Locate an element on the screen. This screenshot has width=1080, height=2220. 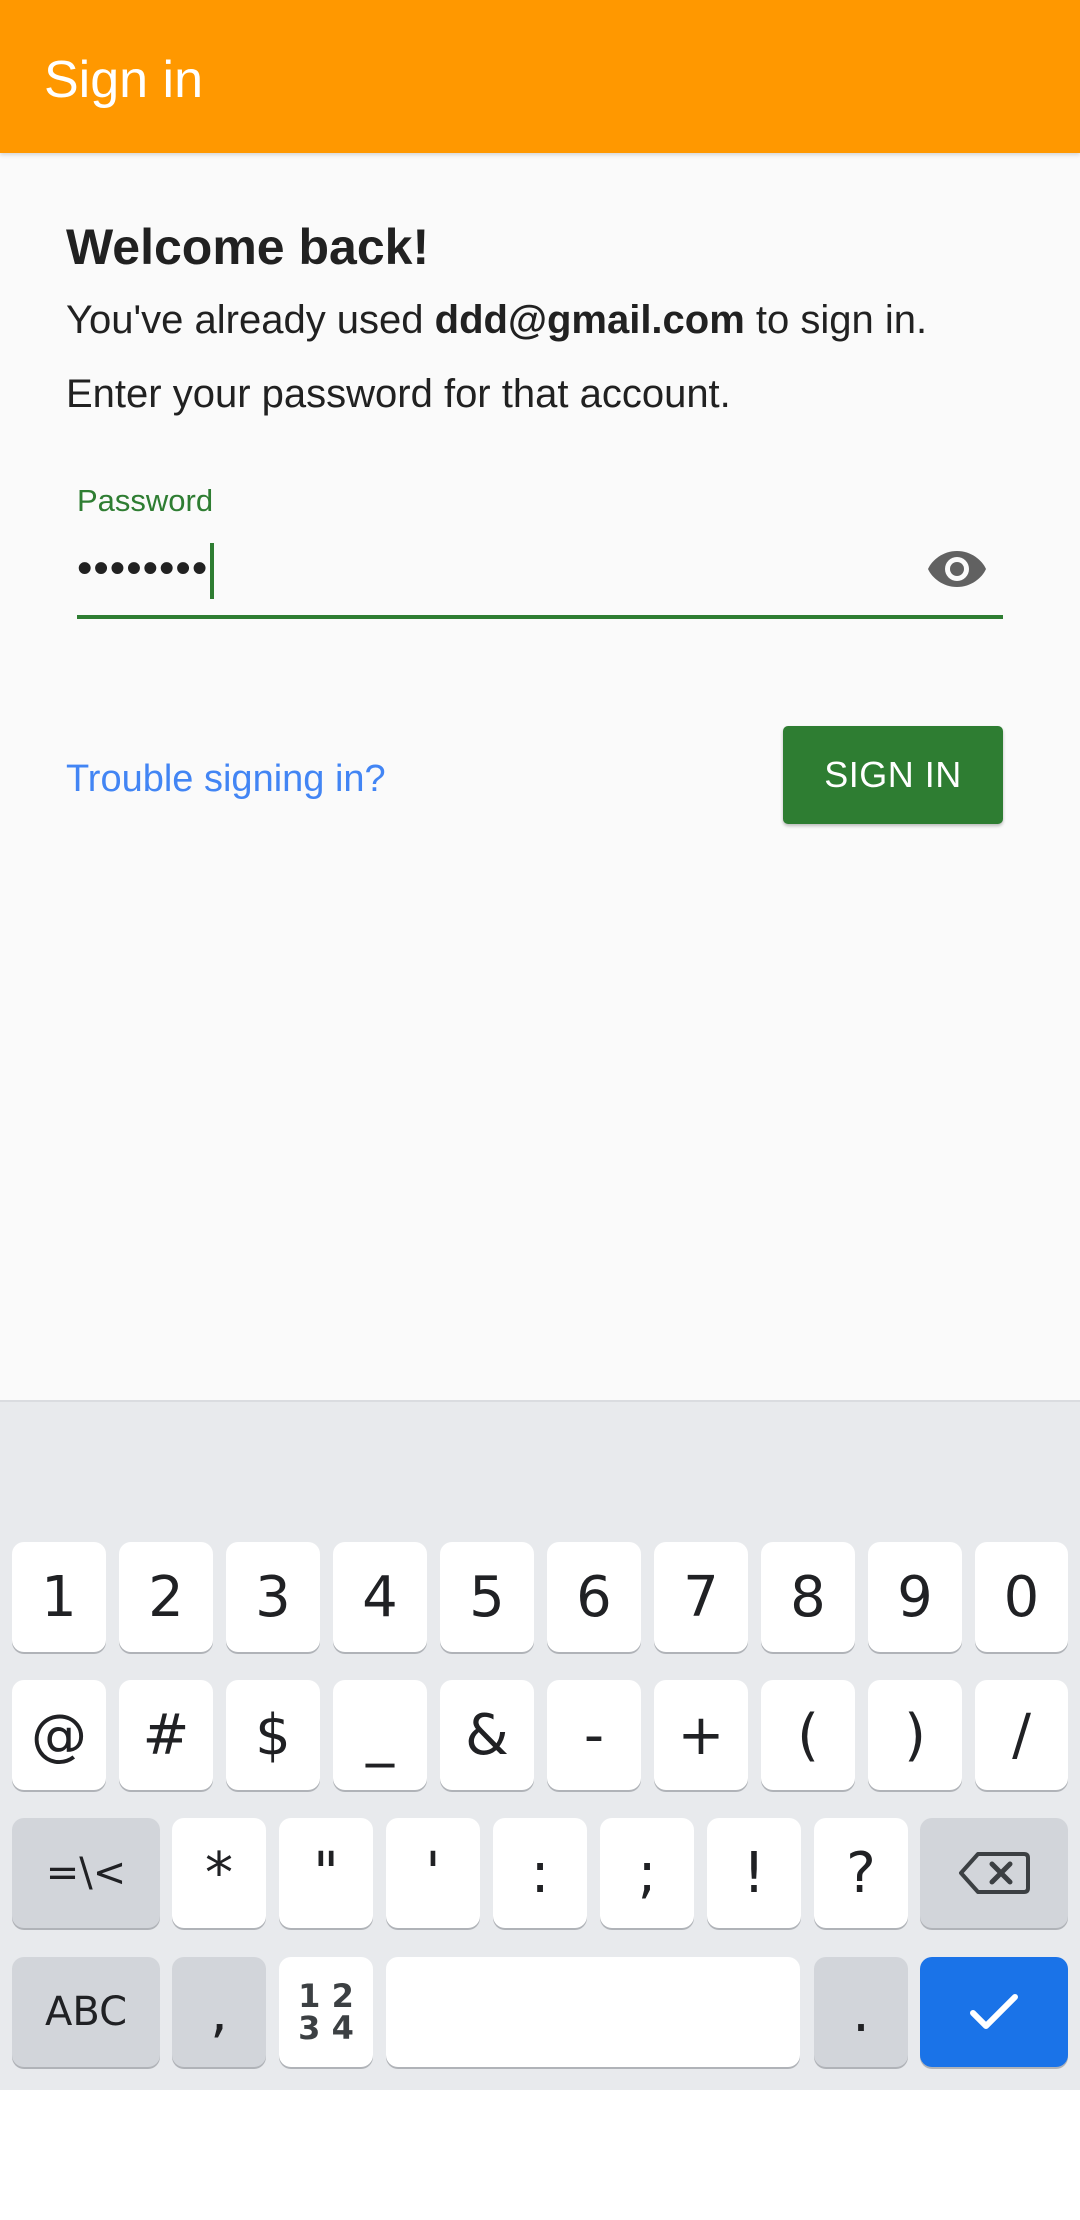
password-value: •••••••• is located at coordinates (143, 568).